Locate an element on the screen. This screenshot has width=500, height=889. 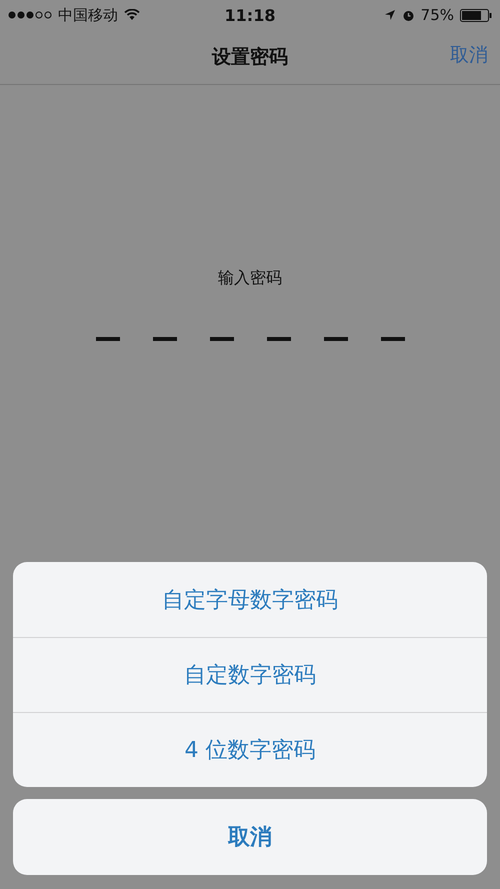
battery-percent: 75% is located at coordinates (437, 15).